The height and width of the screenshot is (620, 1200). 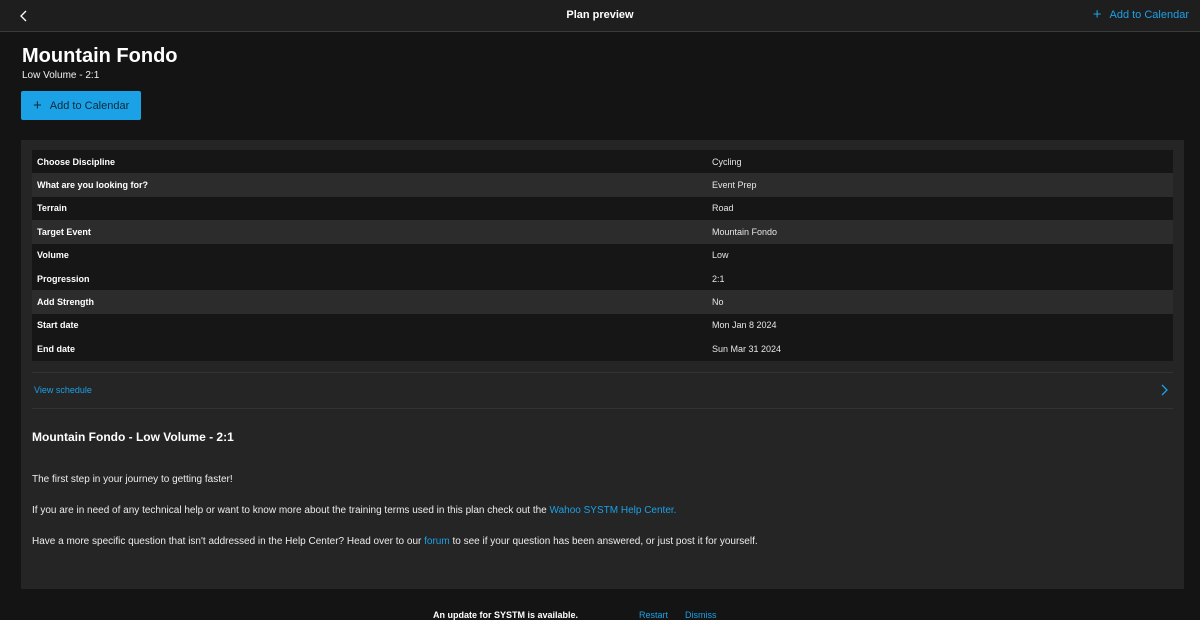 What do you see at coordinates (723, 208) in the screenshot?
I see `row-value: Road` at bounding box center [723, 208].